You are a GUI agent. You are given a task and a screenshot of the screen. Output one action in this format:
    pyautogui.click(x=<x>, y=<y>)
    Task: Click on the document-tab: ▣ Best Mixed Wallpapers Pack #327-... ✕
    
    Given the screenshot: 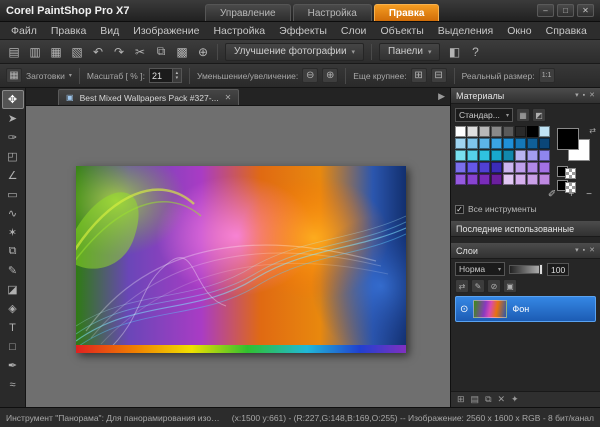 What is the action you would take?
    pyautogui.click(x=149, y=97)
    